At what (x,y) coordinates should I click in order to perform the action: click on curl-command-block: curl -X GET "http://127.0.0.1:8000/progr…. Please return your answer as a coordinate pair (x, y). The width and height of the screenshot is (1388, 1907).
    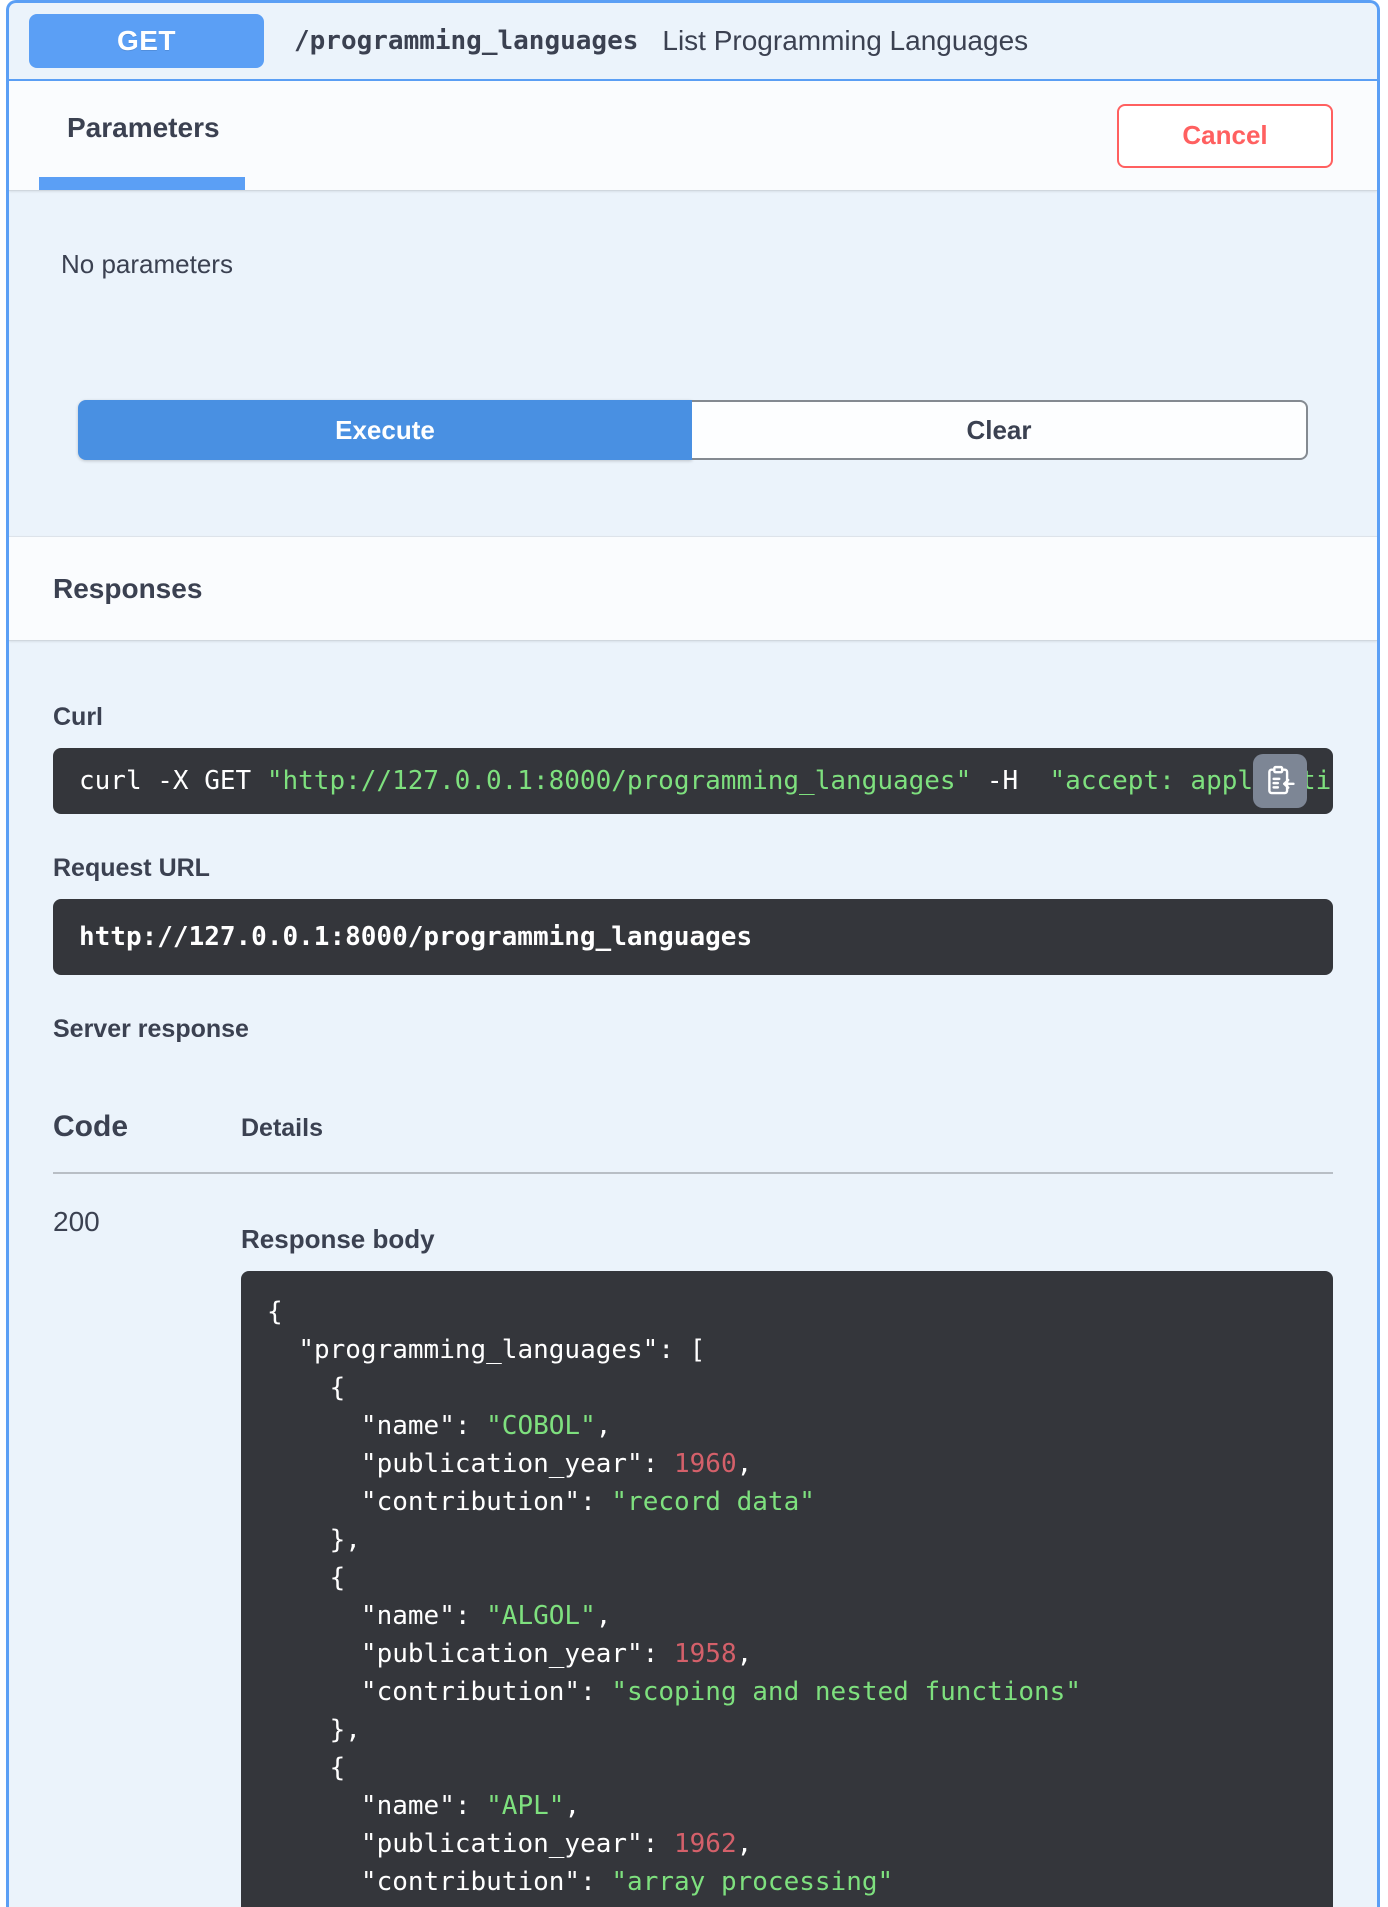
    Looking at the image, I should click on (693, 781).